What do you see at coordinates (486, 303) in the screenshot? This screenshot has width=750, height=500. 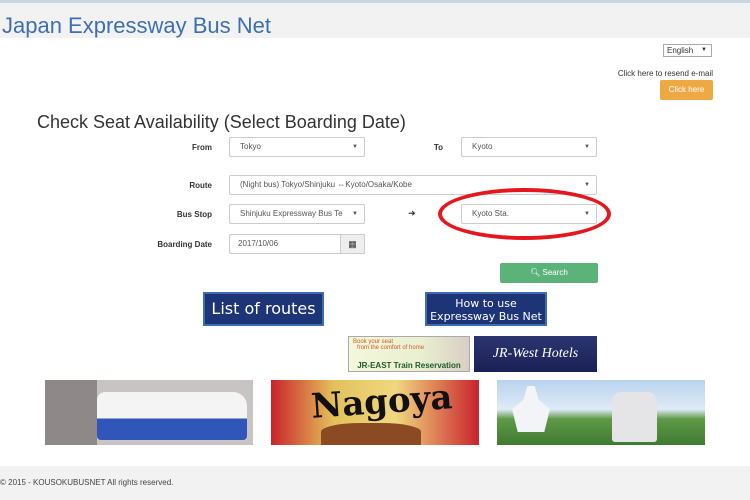 I see `howto-line1: How to use` at bounding box center [486, 303].